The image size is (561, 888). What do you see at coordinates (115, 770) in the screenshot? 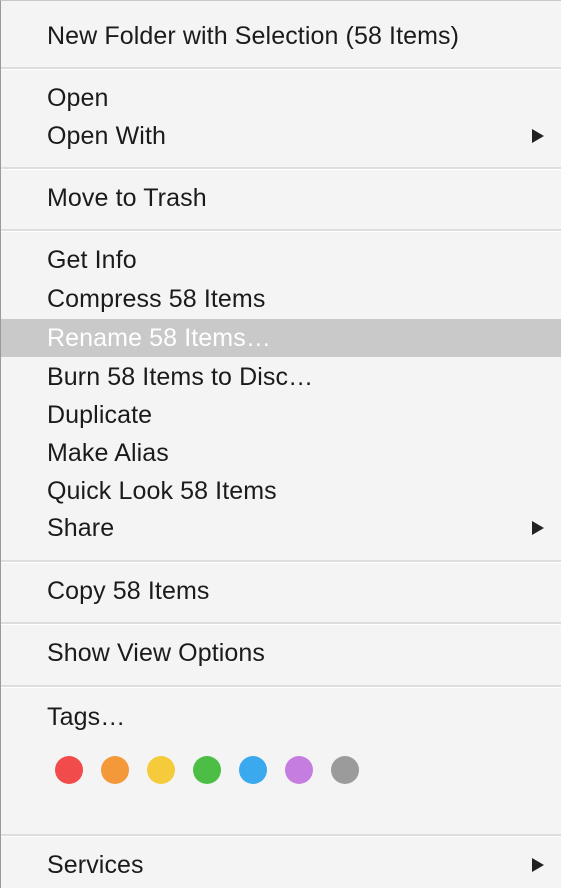
I see `tag-orange-dot` at bounding box center [115, 770].